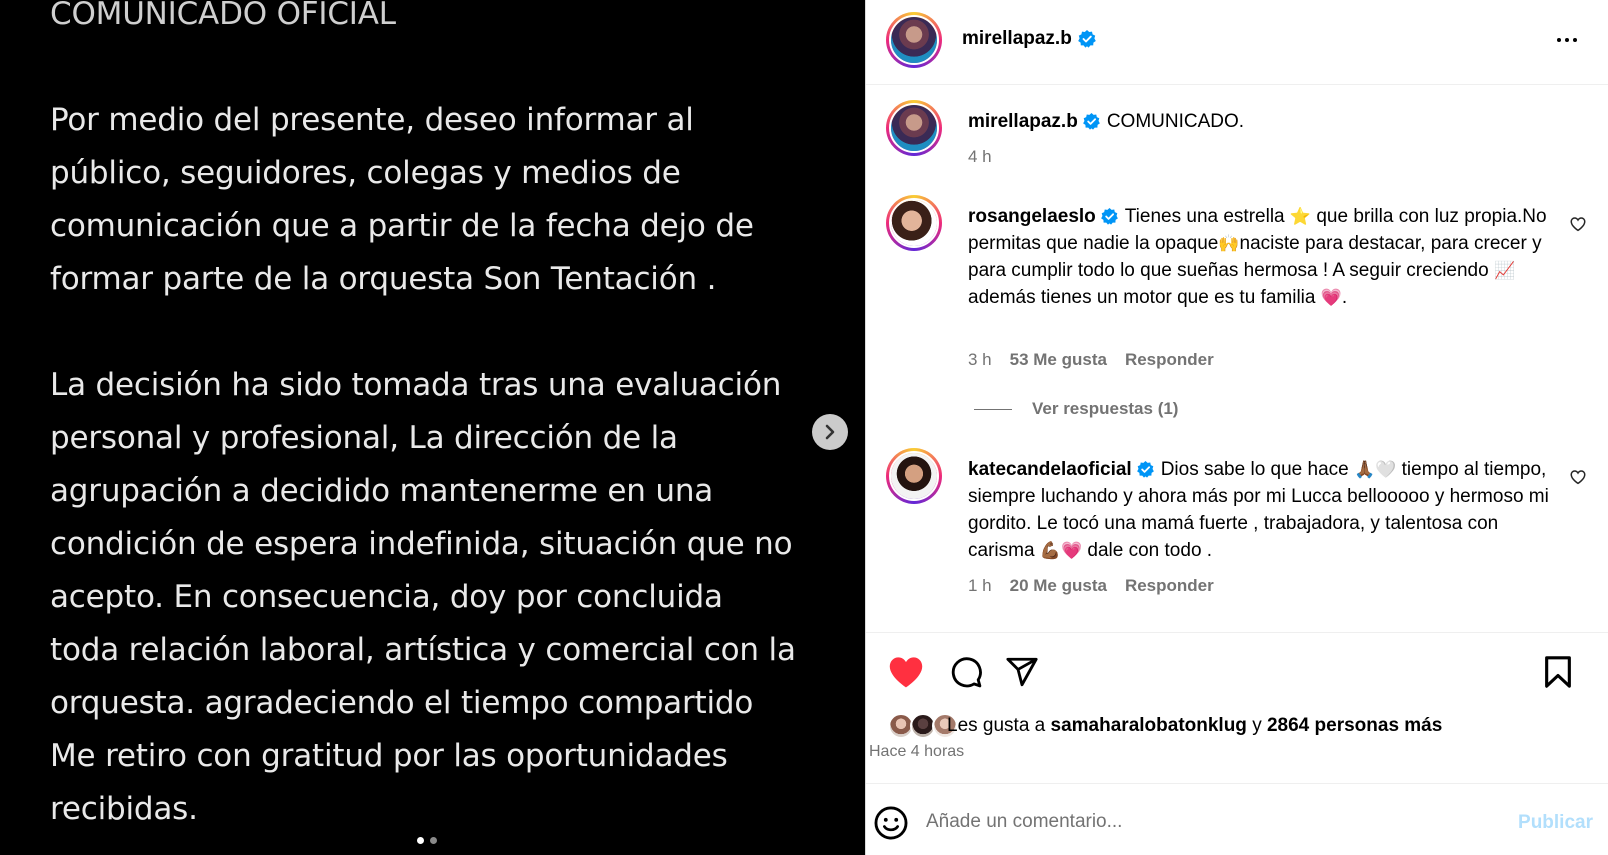 Image resolution: width=1608 pixels, height=855 pixels. I want to click on post-header: mirellapaz.b, so click(1237, 42).